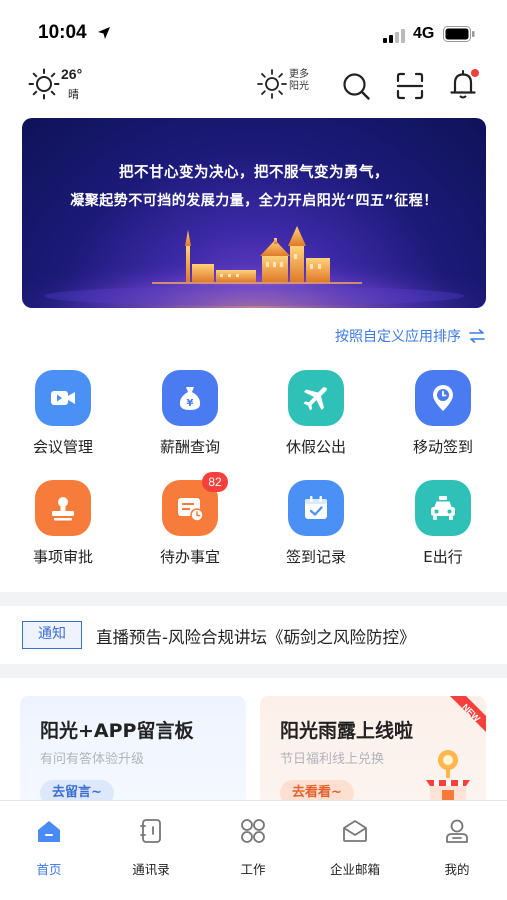  I want to click on notice-text: 直播预告-风险合规讲坛《砺剑之风险防控》, so click(255, 636).